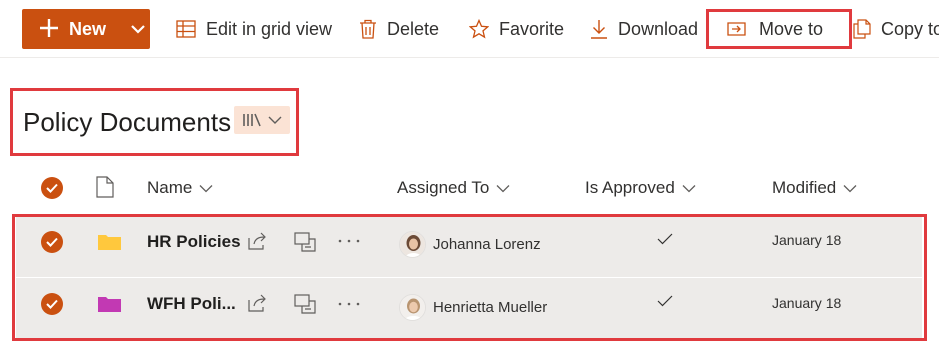 This screenshot has width=939, height=357. I want to click on edit-grid-view-label: Edit in grid view, so click(269, 28).